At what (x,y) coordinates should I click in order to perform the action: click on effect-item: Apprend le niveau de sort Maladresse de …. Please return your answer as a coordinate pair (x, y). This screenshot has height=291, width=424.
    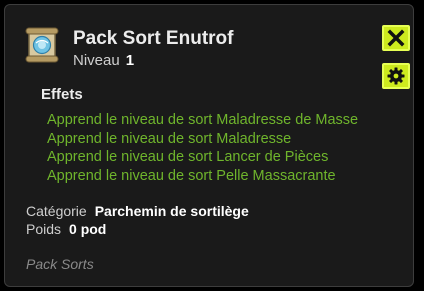
    Looking at the image, I should click on (203, 120).